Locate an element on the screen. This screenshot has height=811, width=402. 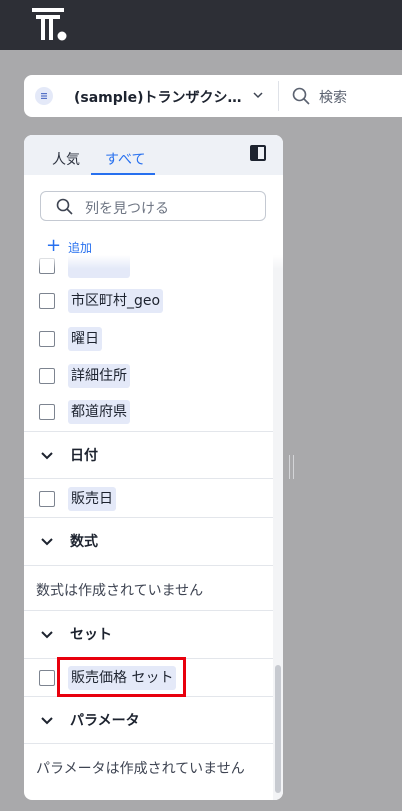
active-tab-indicator is located at coordinates (123, 174).